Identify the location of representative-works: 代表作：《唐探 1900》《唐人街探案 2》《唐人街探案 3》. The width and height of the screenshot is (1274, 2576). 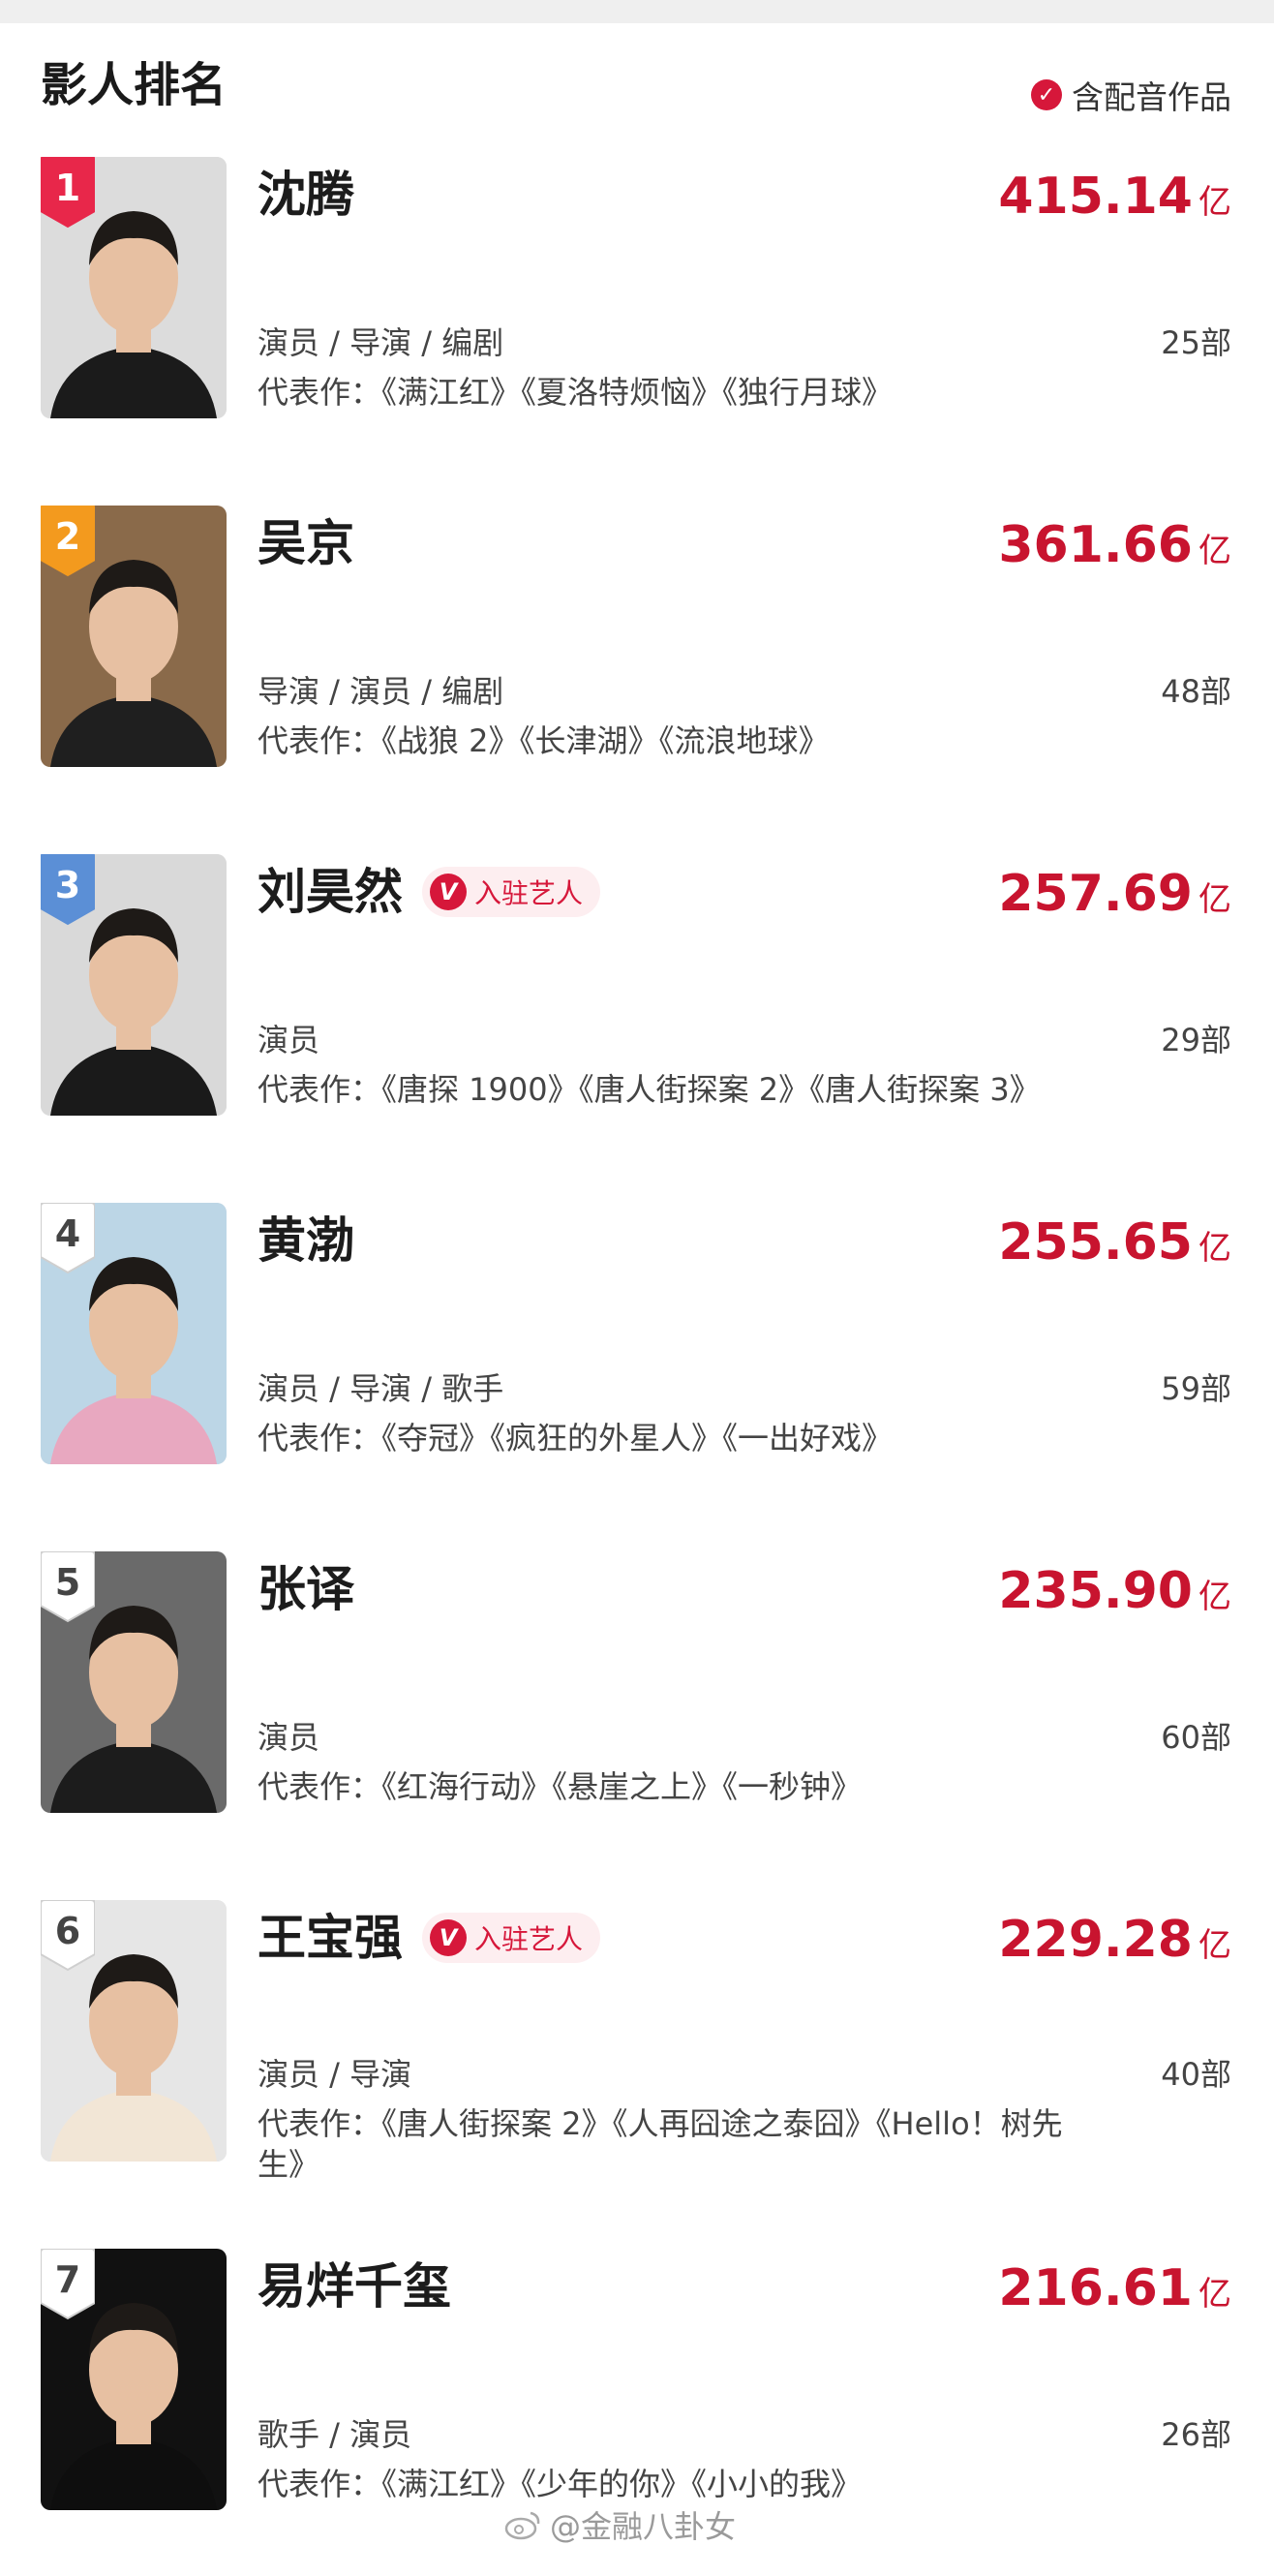
(649, 1089).